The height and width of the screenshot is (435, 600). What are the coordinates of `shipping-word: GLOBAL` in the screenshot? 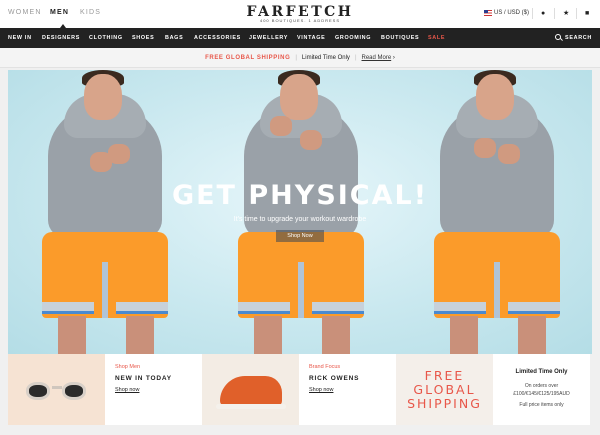 It's located at (444, 389).